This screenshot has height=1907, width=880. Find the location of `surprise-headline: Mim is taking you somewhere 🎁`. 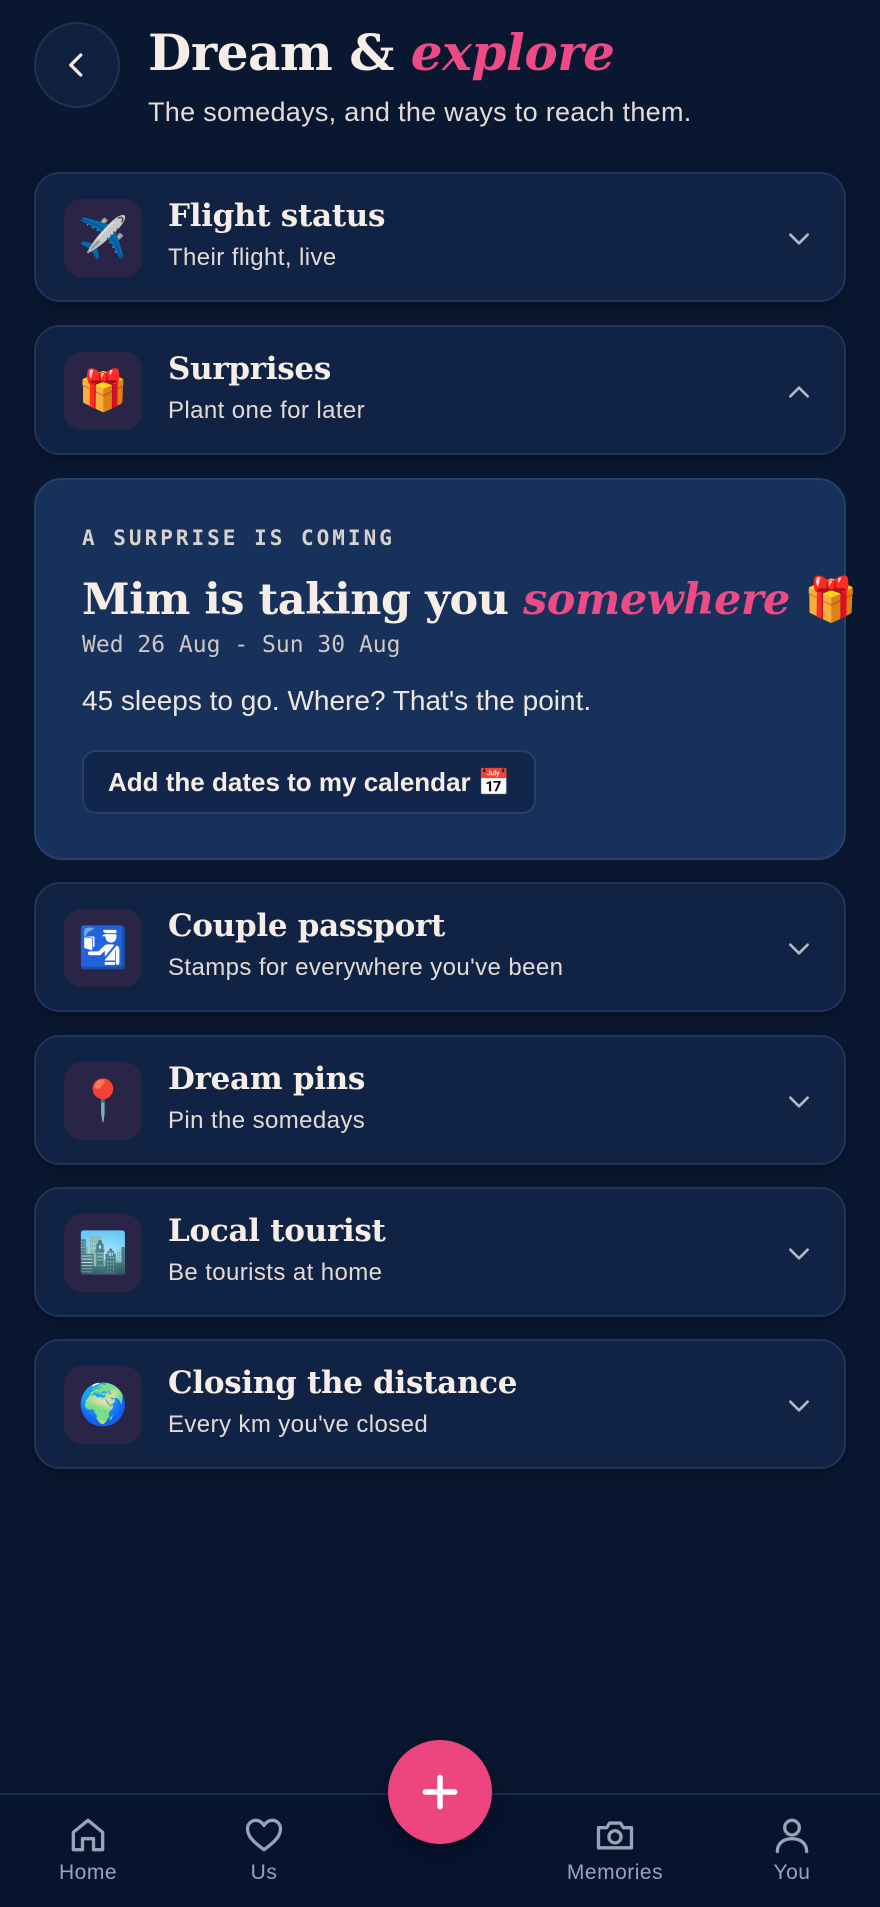

surprise-headline: Mim is taking you somewhere 🎁 is located at coordinates (470, 600).